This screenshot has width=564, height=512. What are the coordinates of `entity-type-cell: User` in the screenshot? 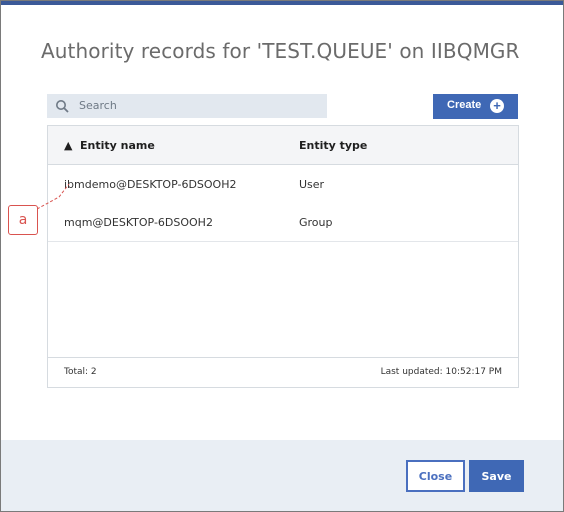 It's located at (312, 184).